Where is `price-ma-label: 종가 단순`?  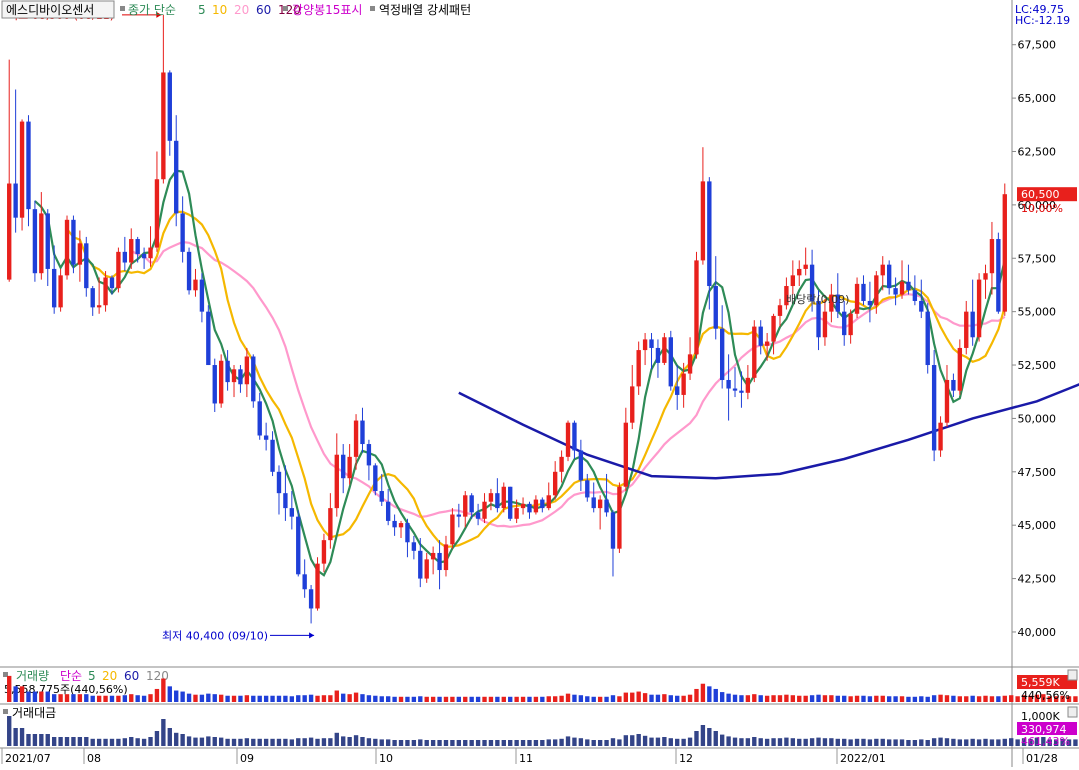 price-ma-label: 종가 단순 is located at coordinates (152, 10).